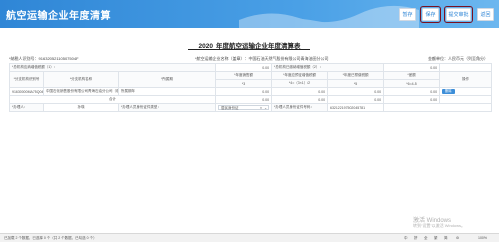 The height and width of the screenshot is (242, 499). What do you see at coordinates (407, 14) in the screenshot?
I see `draft-button: 暂存` at bounding box center [407, 14].